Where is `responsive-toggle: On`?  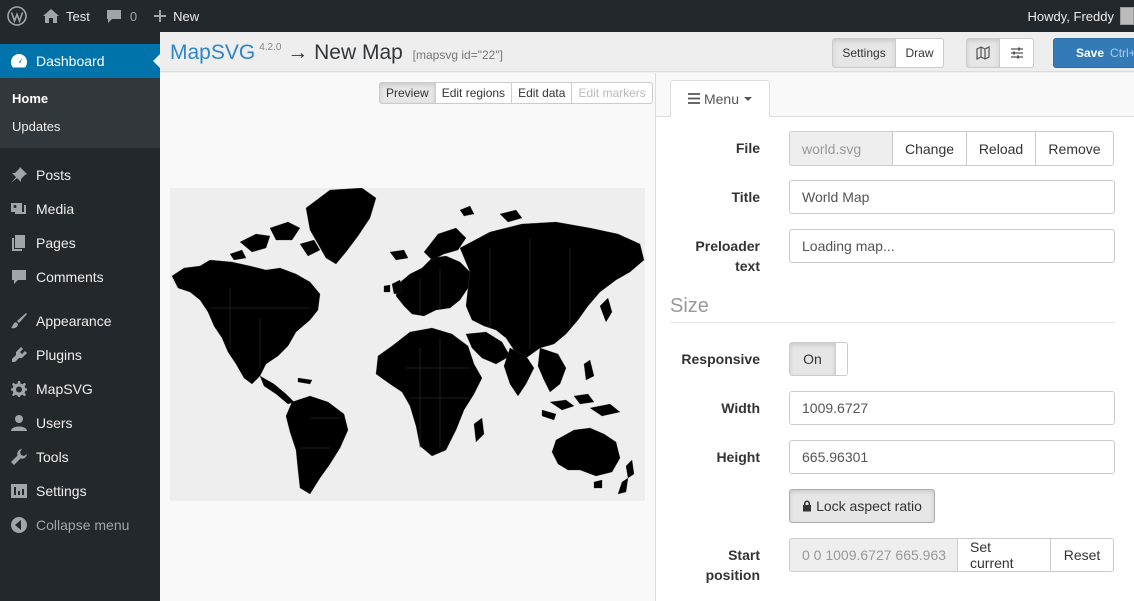
responsive-toggle: On is located at coordinates (818, 359).